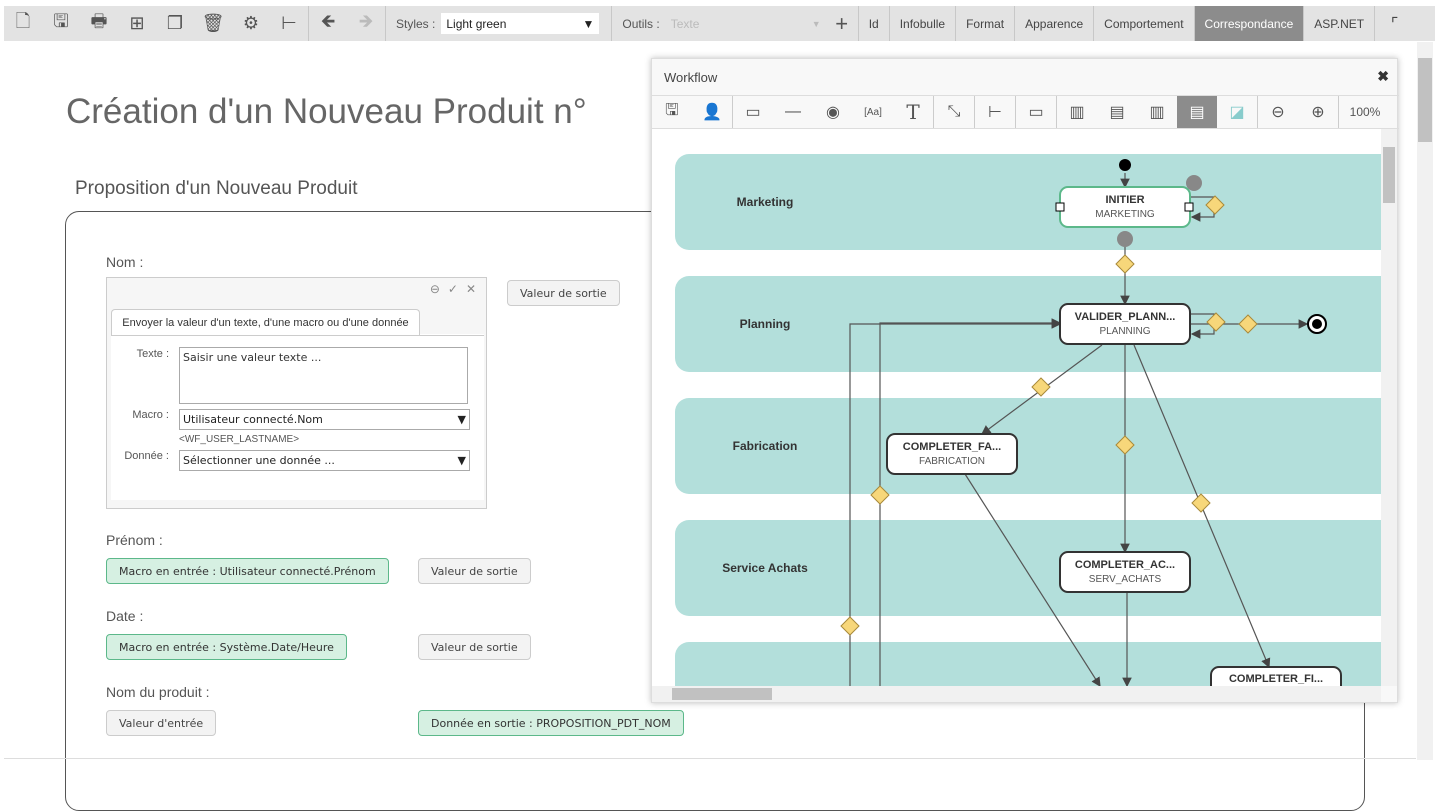  What do you see at coordinates (793, 112) in the screenshot?
I see `line-icon: —` at bounding box center [793, 112].